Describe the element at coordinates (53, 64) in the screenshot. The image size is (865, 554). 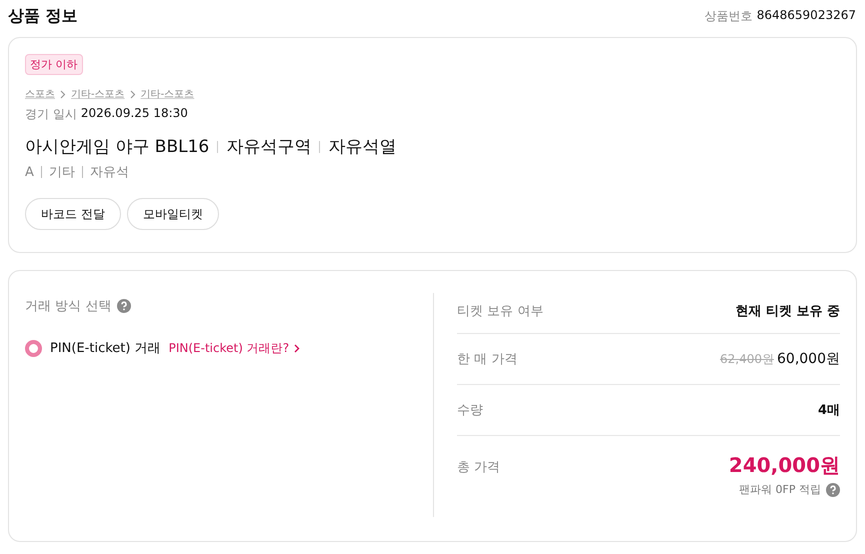
I see `price-badge: 정가 이하` at that location.